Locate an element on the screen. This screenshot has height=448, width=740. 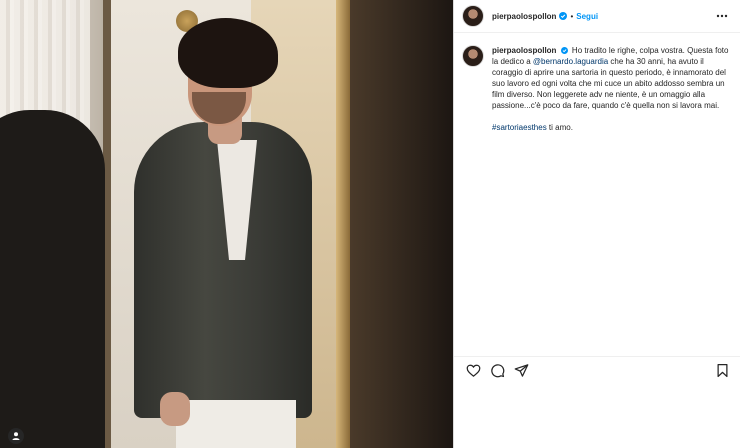
author-username: pierpaolospollon is located at coordinates (524, 16).